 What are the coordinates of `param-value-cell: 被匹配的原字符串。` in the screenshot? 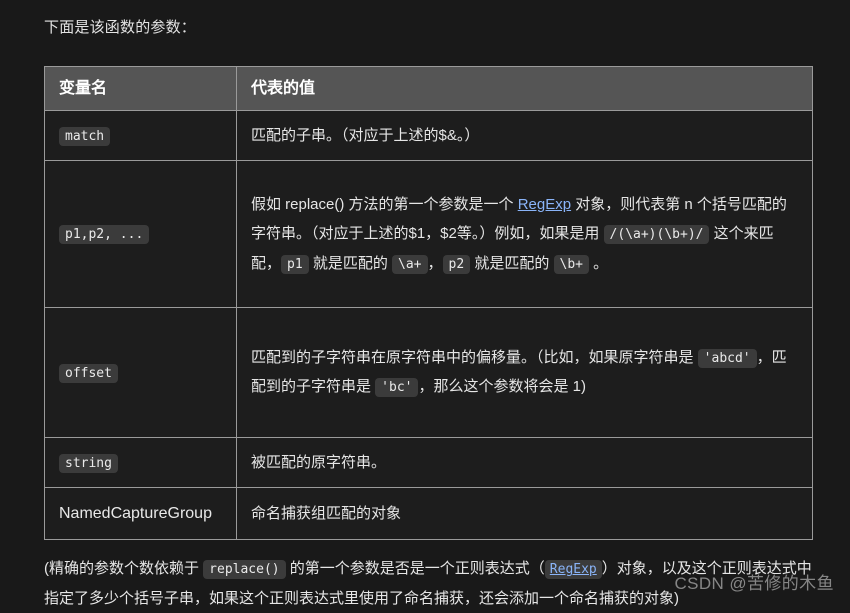 It's located at (524, 462).